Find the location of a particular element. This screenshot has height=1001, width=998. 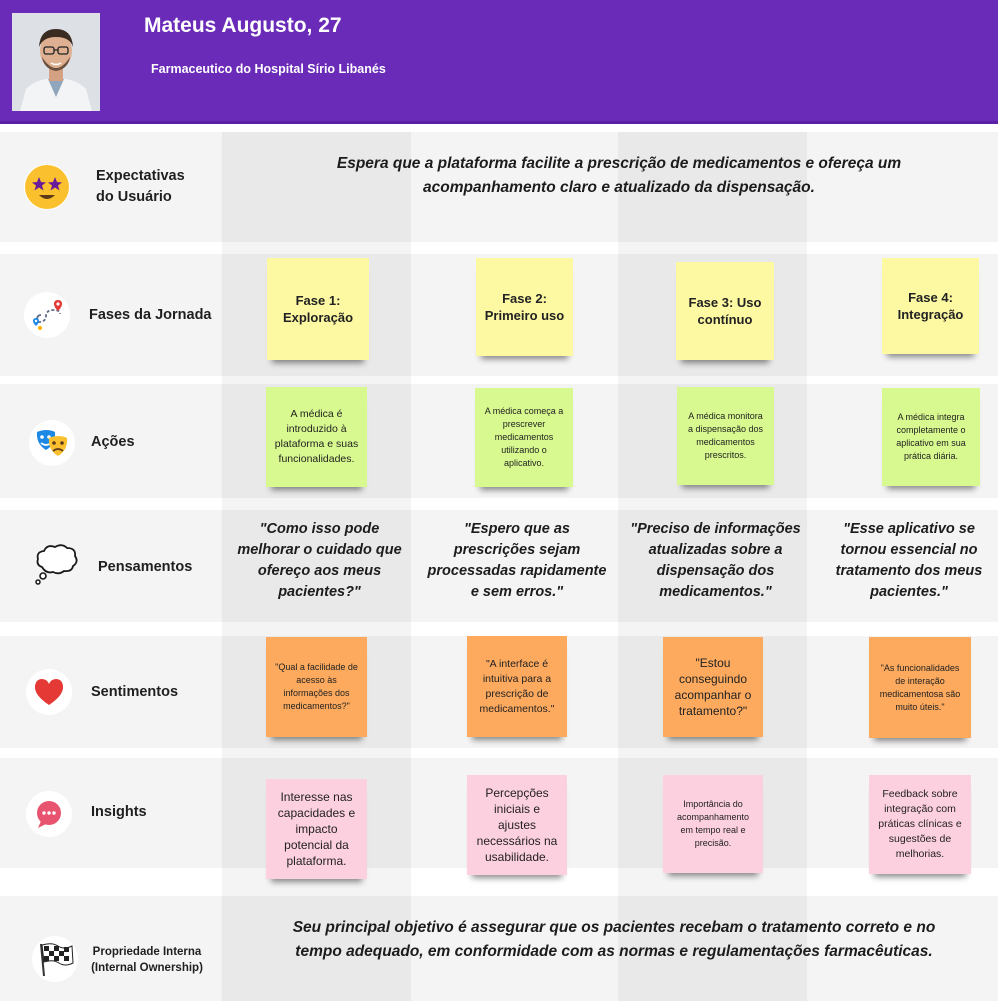

chat-bubble-icon is located at coordinates (49, 814).